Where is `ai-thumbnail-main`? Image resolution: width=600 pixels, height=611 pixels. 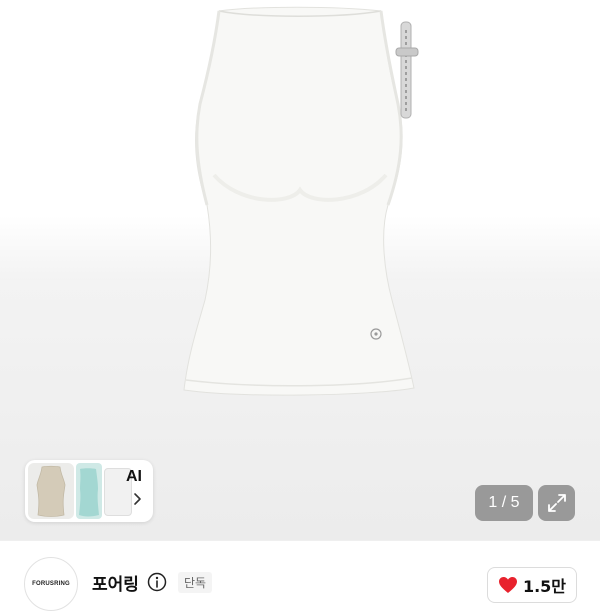 ai-thumbnail-main is located at coordinates (51, 491).